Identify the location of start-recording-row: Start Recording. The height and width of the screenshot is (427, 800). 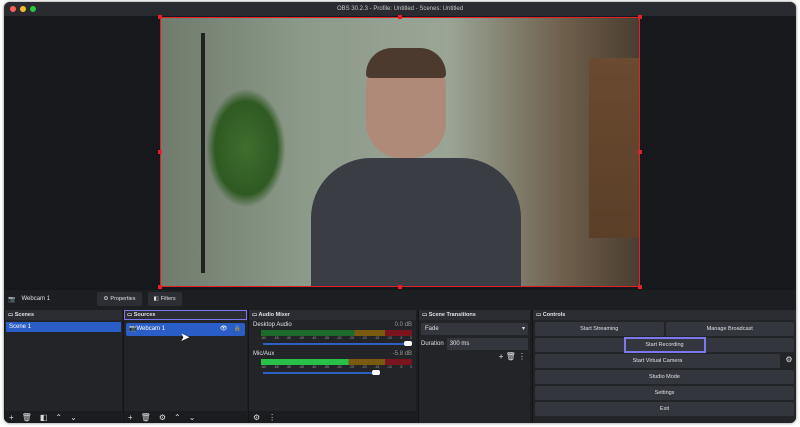
(664, 345).